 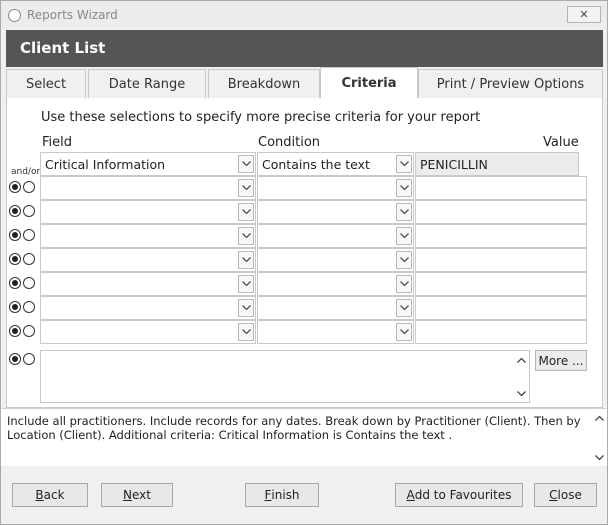 What do you see at coordinates (289, 142) in the screenshot?
I see `condition-column-header: Condition` at bounding box center [289, 142].